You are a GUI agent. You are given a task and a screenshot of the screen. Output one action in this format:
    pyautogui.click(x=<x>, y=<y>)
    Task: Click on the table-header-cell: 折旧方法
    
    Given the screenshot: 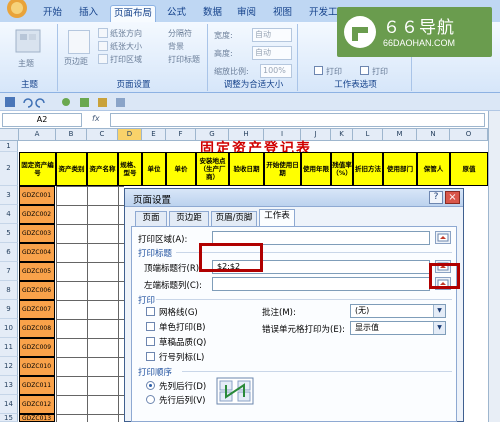 What is the action you would take?
    pyautogui.click(x=368, y=169)
    